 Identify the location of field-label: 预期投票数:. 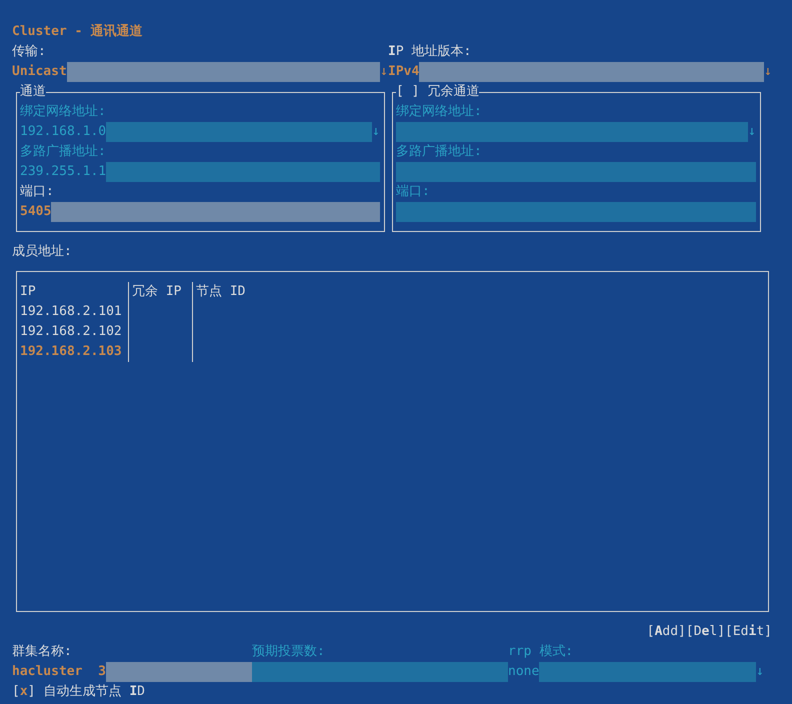
(289, 652).